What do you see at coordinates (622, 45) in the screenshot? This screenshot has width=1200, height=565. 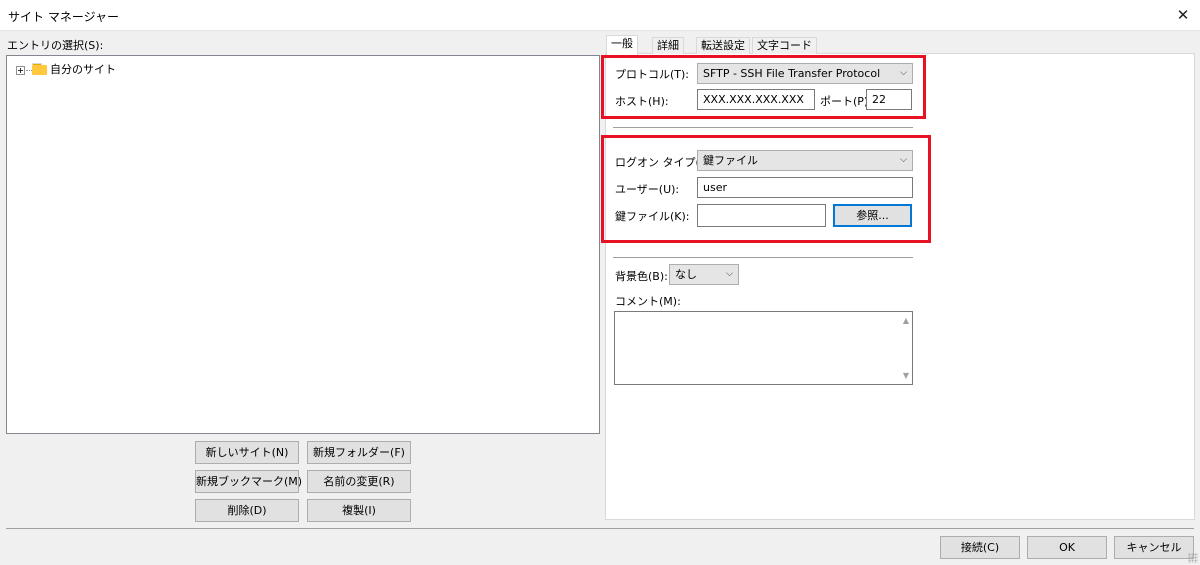 I see `tab-general: 一般` at bounding box center [622, 45].